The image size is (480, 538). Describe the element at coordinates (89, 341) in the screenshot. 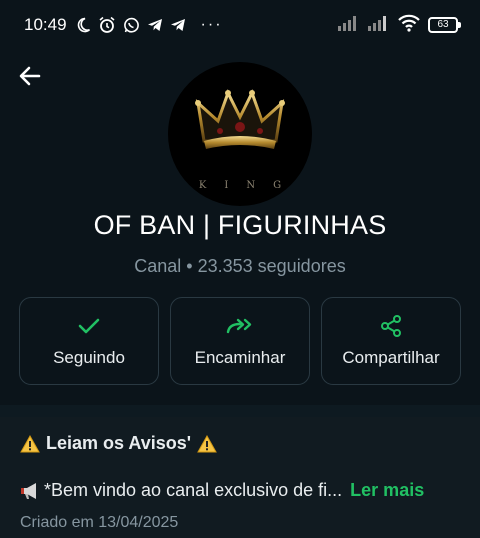

I see `following-button: Seguindo` at that location.